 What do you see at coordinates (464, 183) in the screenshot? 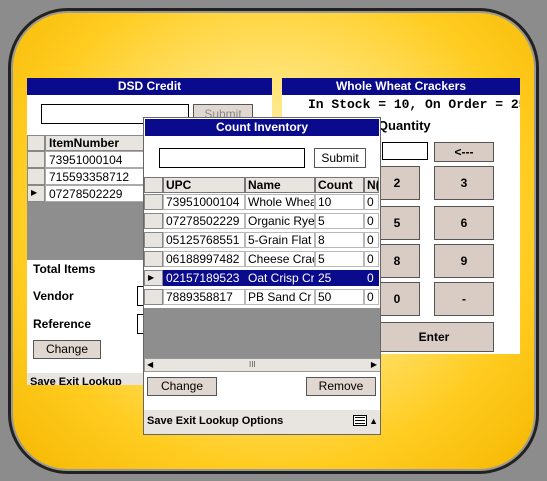
I see `key-3-button: 3` at bounding box center [464, 183].